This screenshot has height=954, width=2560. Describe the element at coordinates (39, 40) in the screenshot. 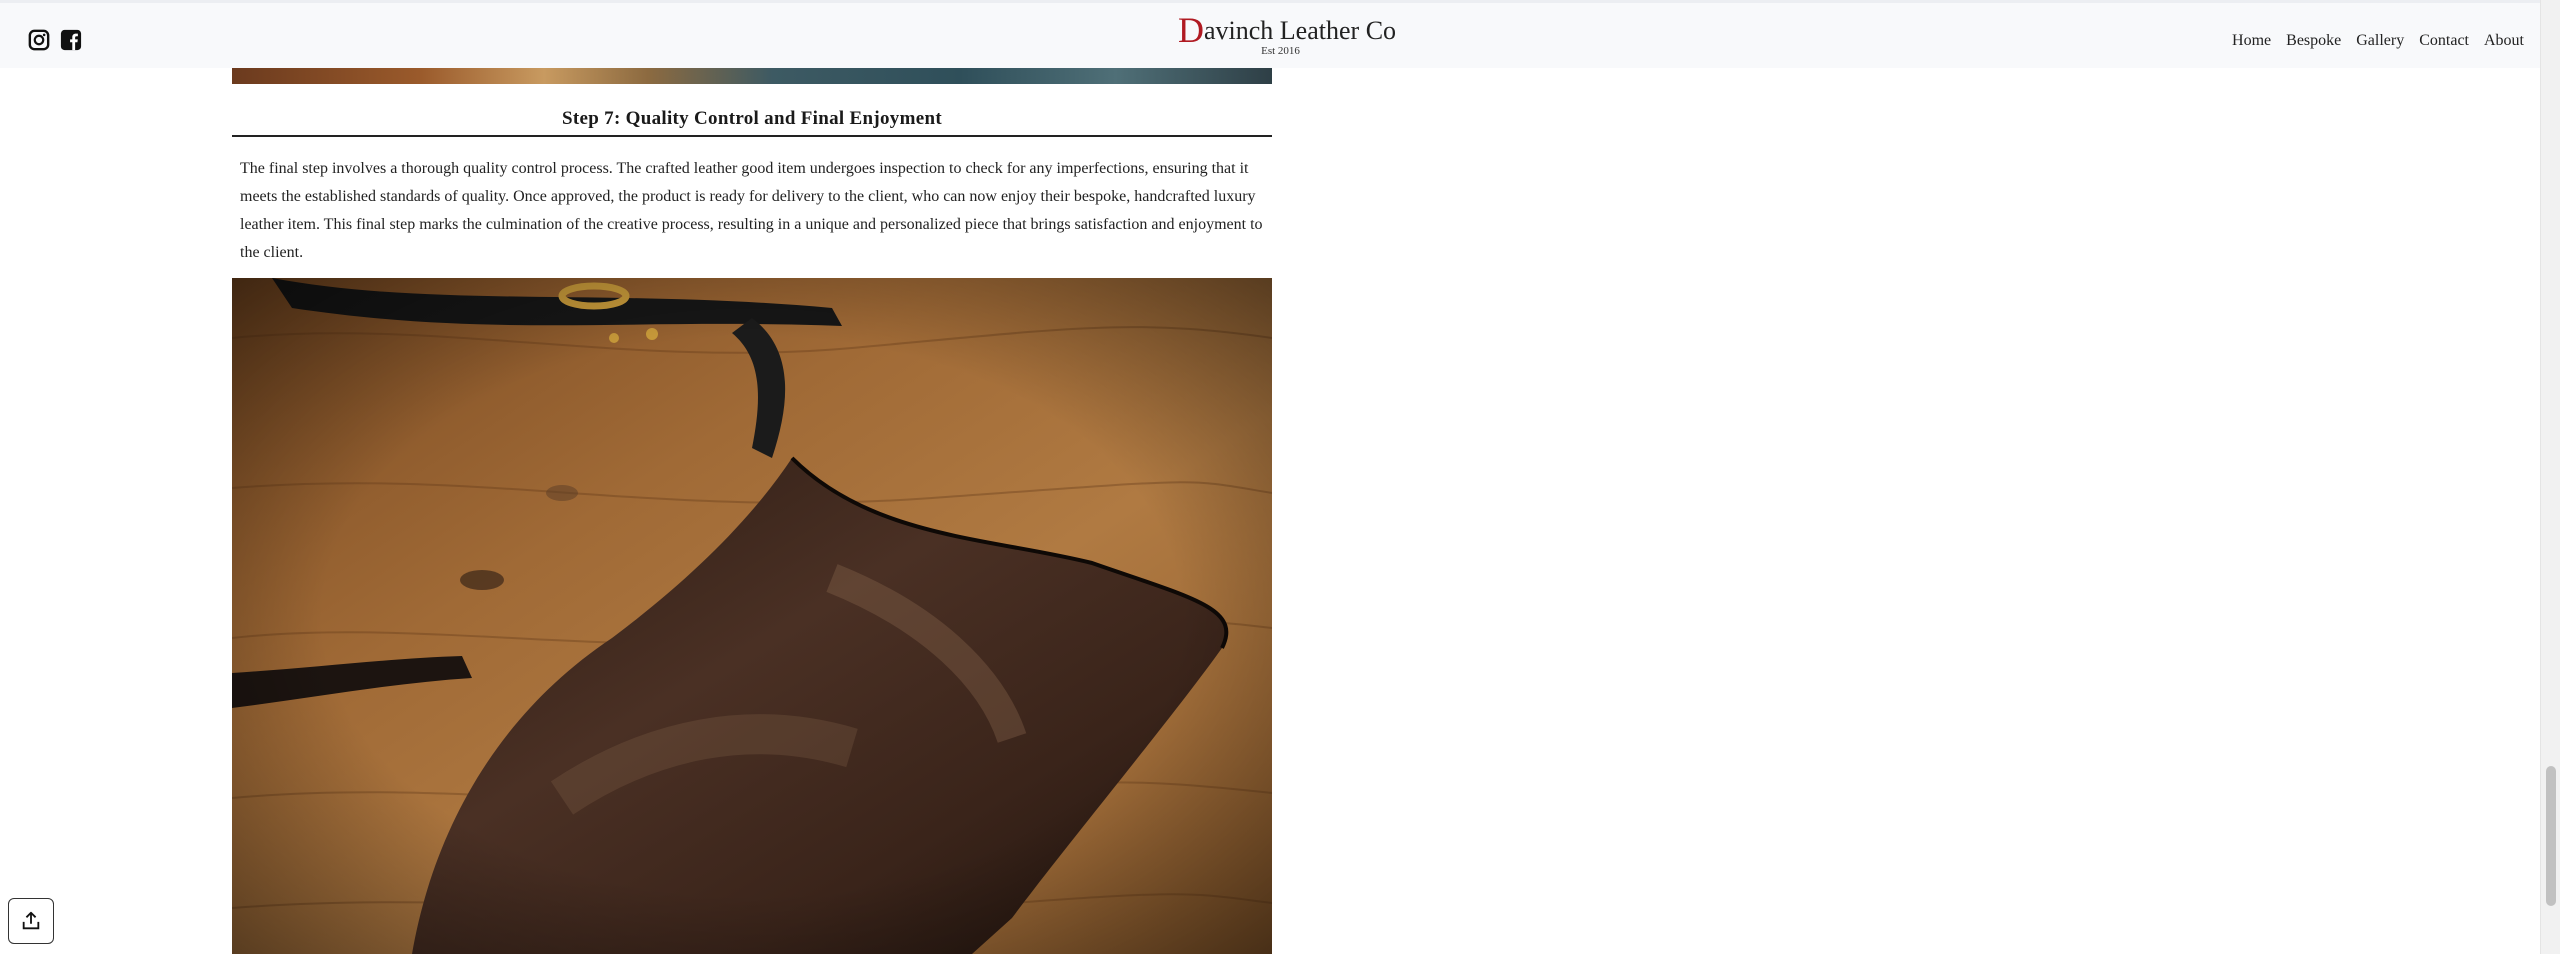

I see `instagram-icon` at that location.